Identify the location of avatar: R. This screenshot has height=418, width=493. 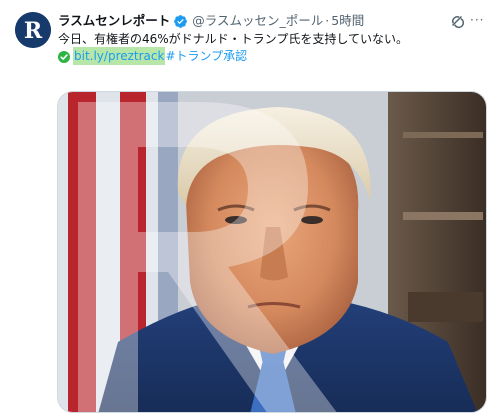
(33, 30).